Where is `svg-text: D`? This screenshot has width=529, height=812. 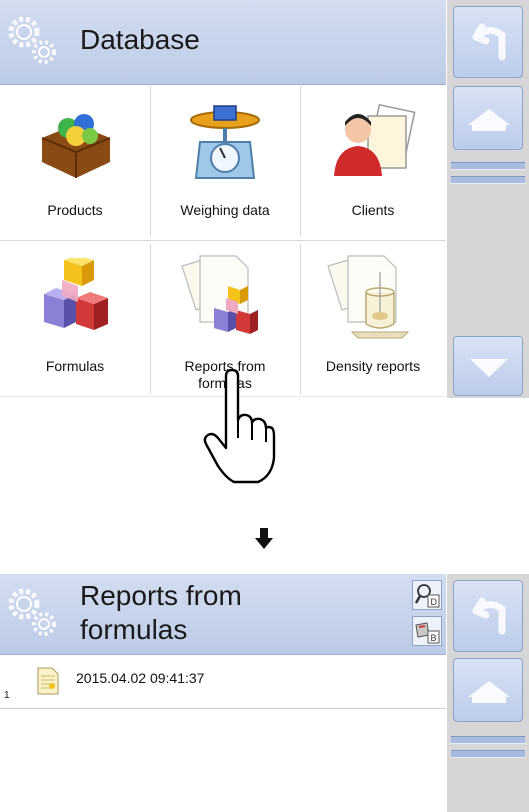 svg-text: D is located at coordinates (434, 602).